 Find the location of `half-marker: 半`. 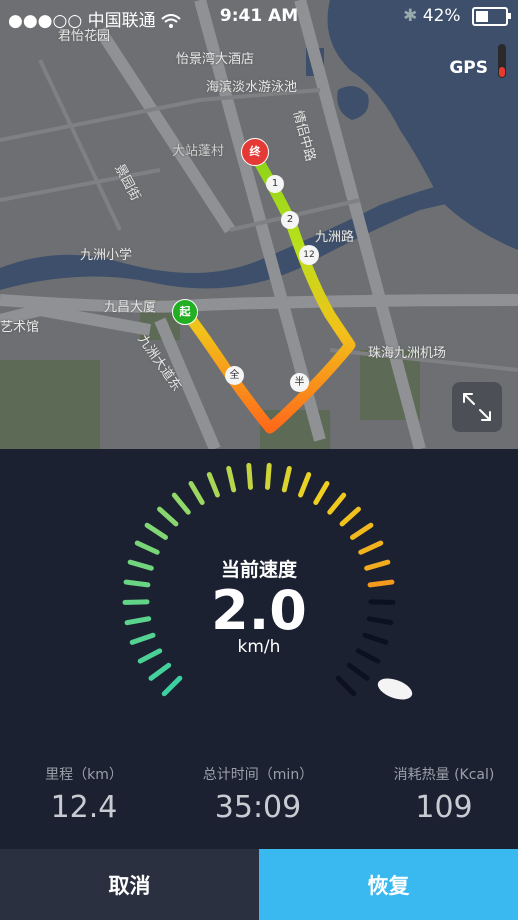

half-marker: 半 is located at coordinates (299, 382).